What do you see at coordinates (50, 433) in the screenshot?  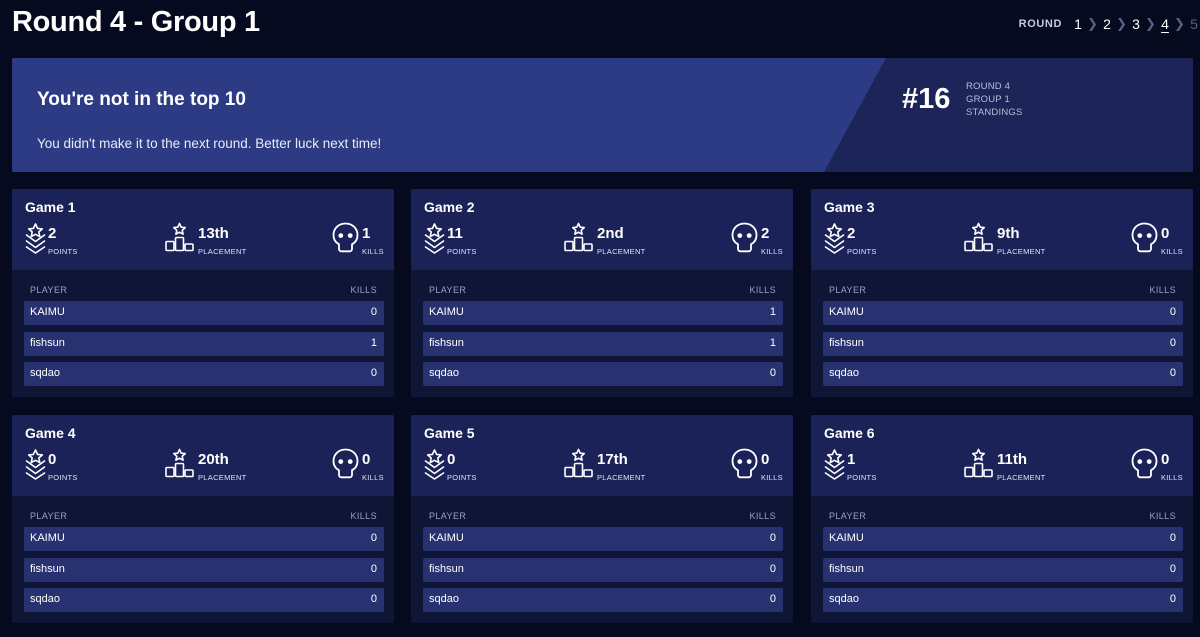 I see `game-title: Game 4` at bounding box center [50, 433].